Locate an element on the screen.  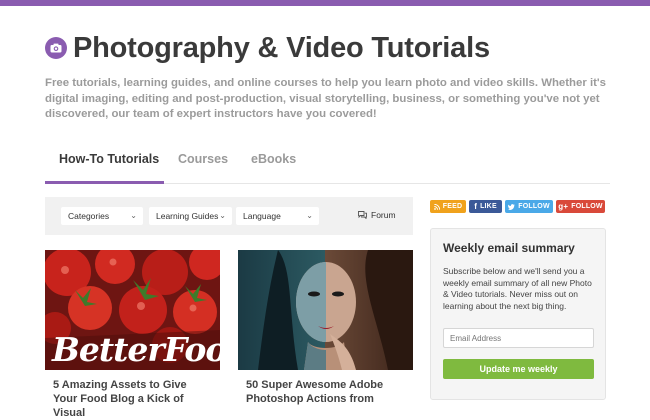
learning-guides-dropdown: Learning Guides ⌄ is located at coordinates (190, 216).